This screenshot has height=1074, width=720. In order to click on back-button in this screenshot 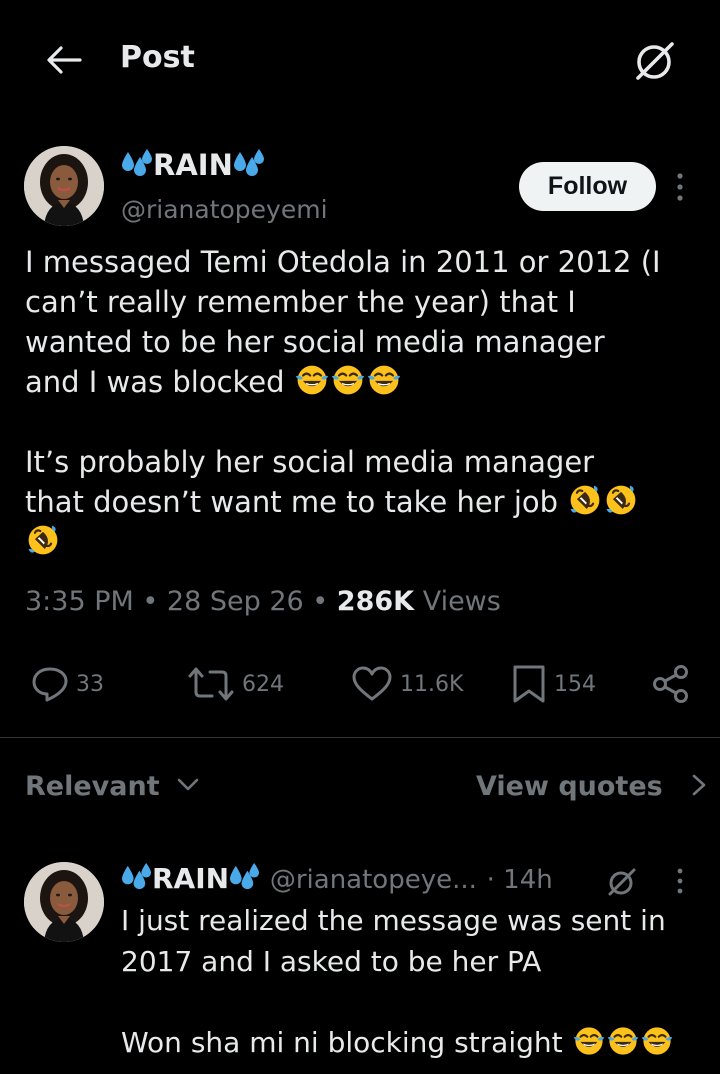, I will do `click(64, 60)`.